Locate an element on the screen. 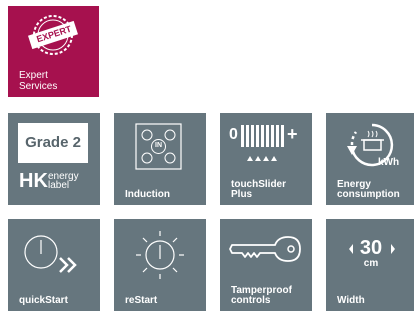  key-icon is located at coordinates (265, 249).